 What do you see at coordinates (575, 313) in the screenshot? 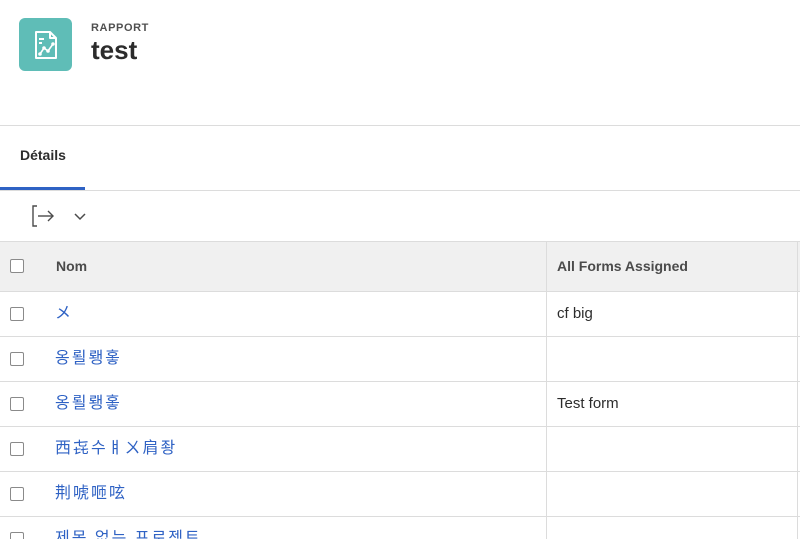
I see `row-forms-cell: cf big` at bounding box center [575, 313].